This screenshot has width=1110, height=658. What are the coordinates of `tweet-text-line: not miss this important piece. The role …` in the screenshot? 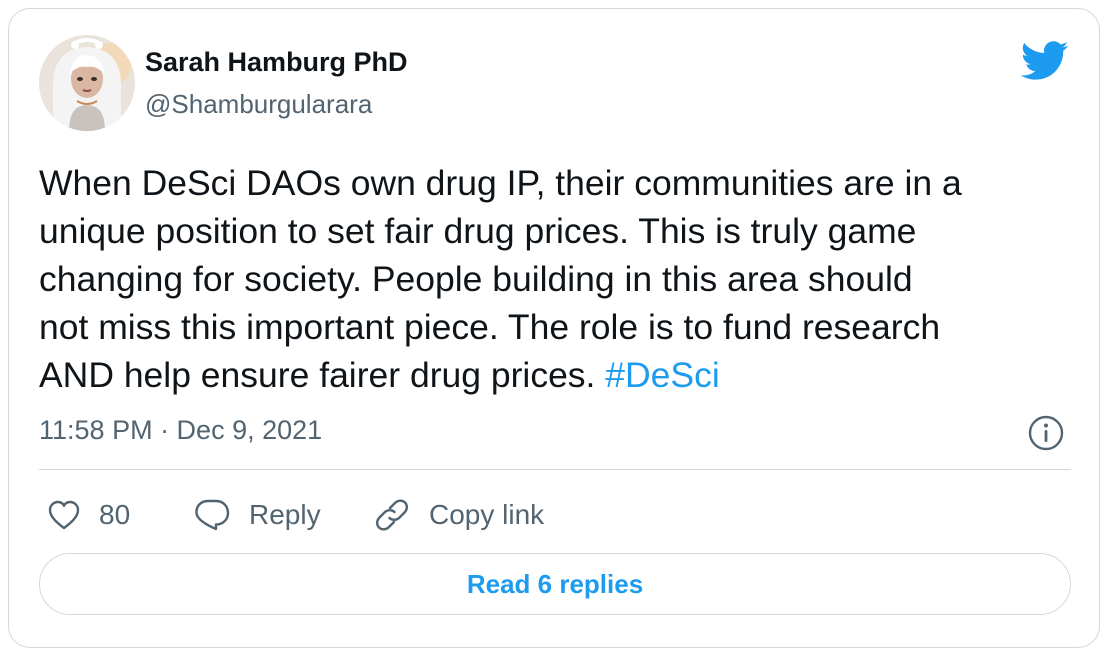 It's located at (490, 327).